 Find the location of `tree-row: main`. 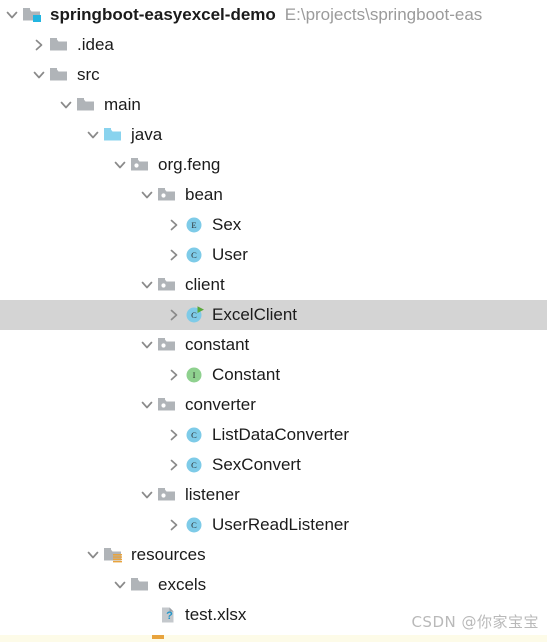

tree-row: main is located at coordinates (273, 105).